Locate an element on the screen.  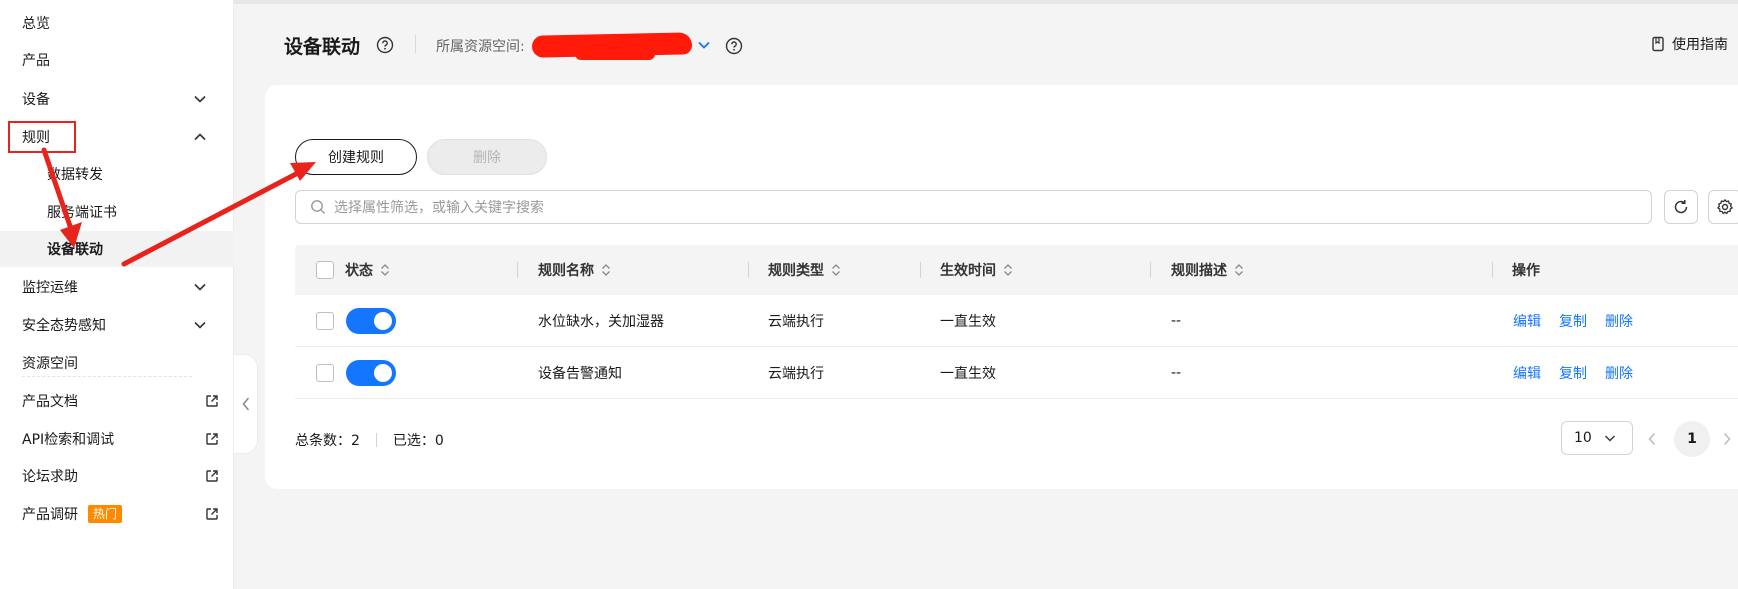
sidebar-item-overview: 总览 is located at coordinates (117, 23).